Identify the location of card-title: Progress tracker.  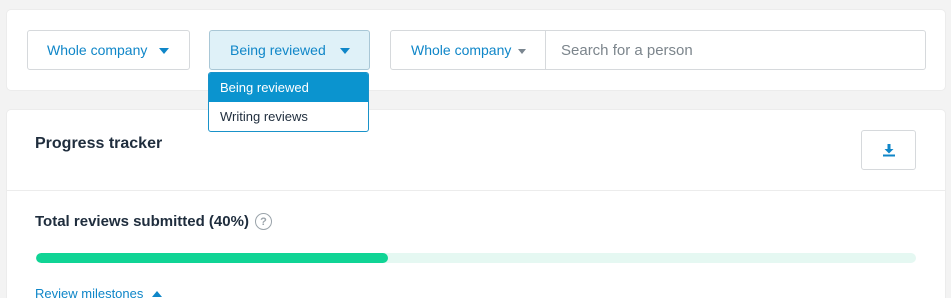
(99, 143).